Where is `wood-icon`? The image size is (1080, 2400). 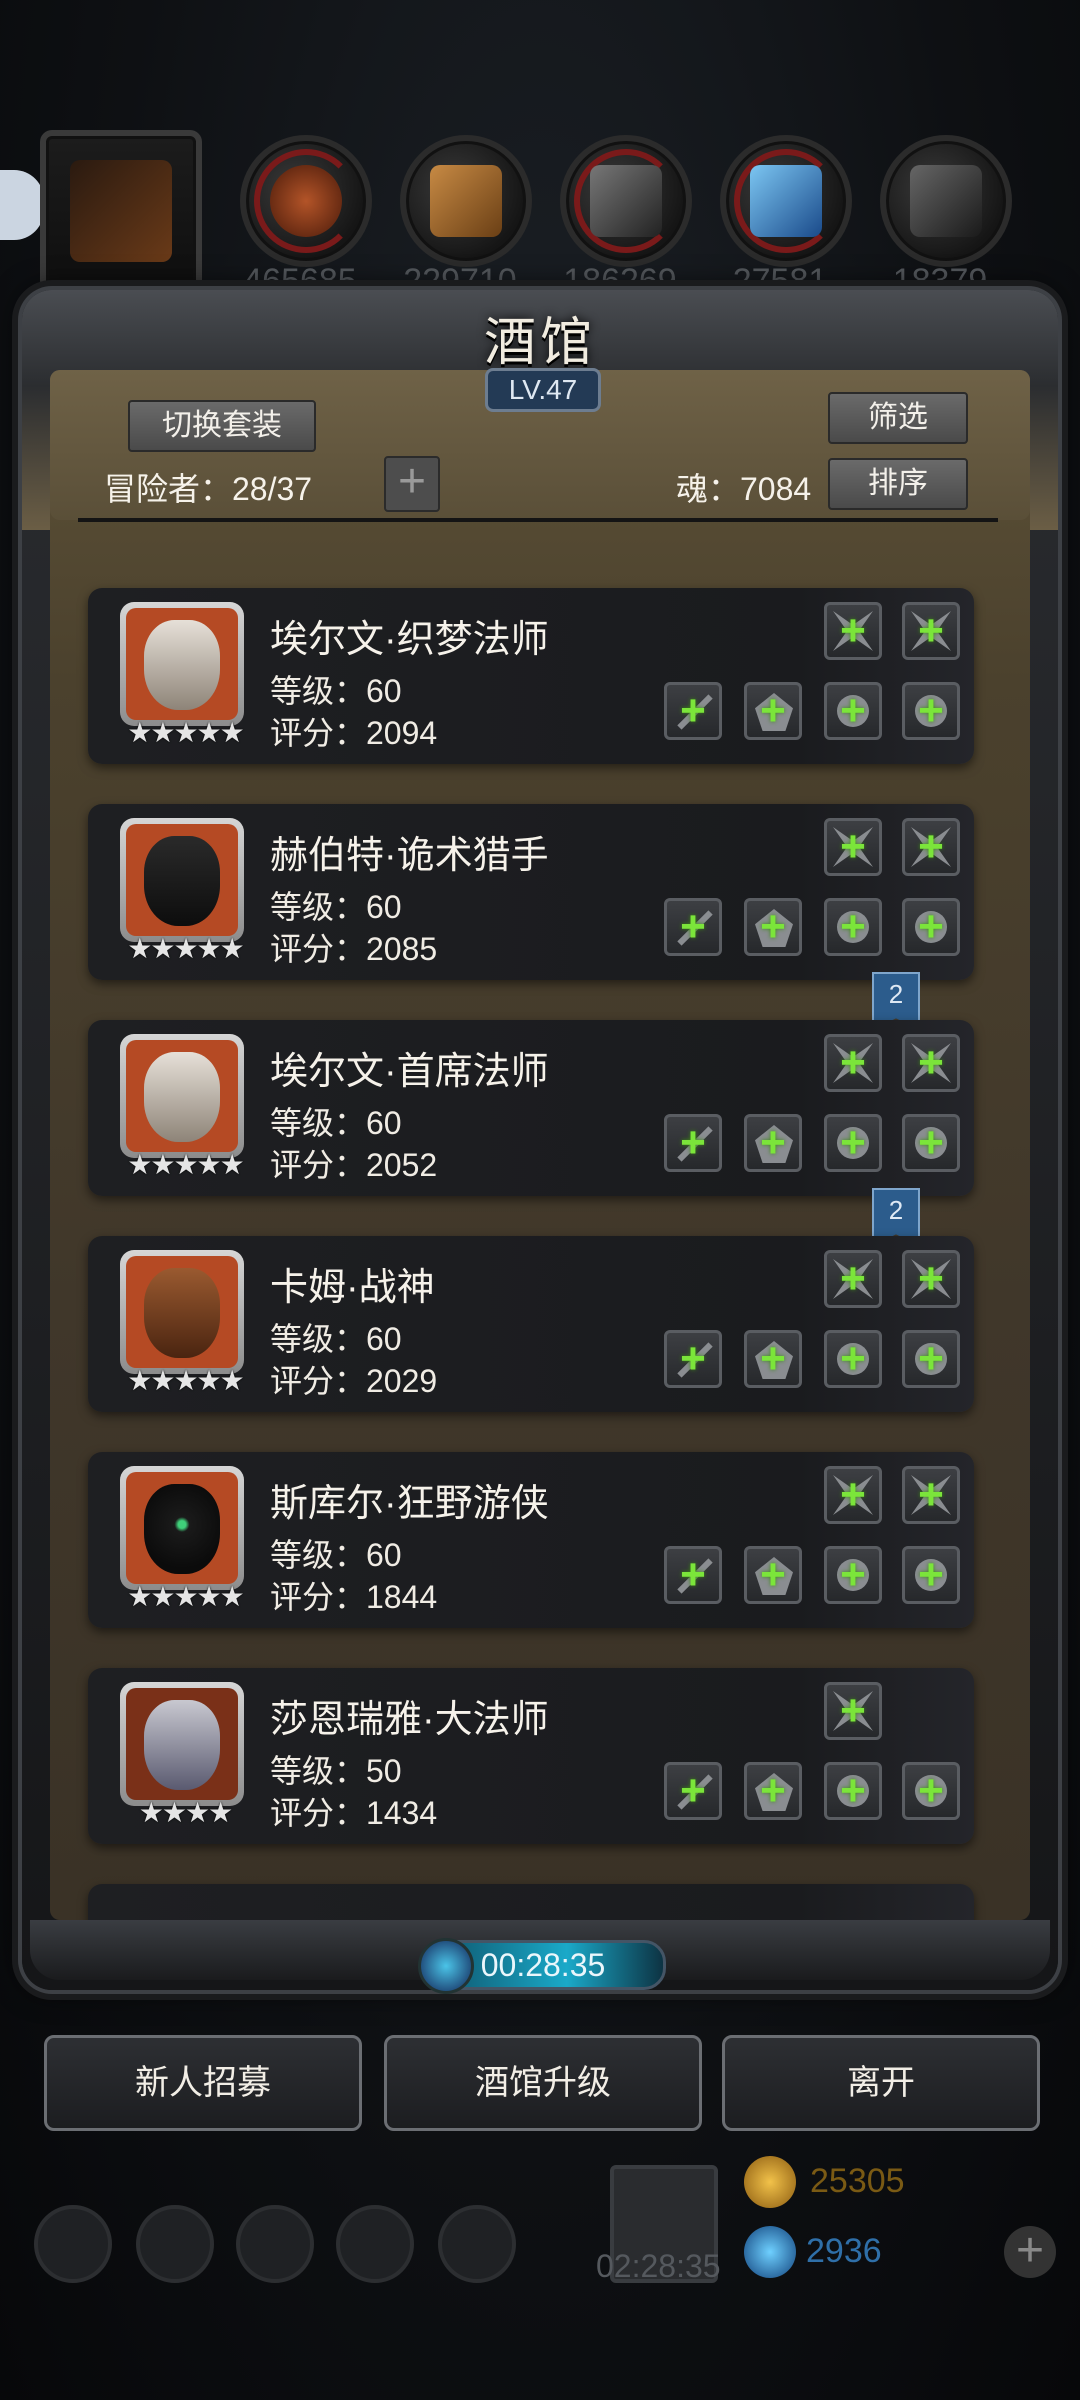 wood-icon is located at coordinates (466, 201).